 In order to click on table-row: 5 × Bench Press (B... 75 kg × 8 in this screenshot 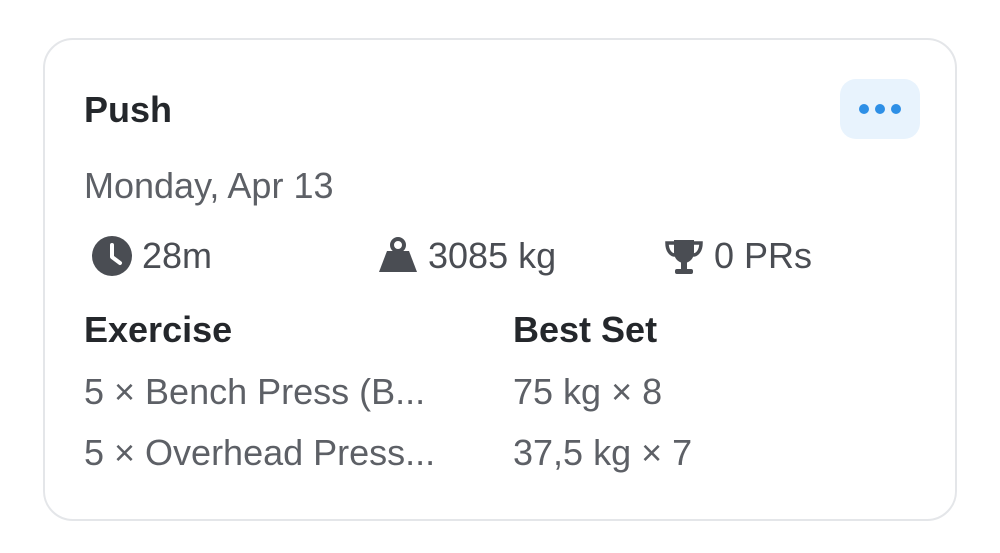, I will do `click(500, 392)`.